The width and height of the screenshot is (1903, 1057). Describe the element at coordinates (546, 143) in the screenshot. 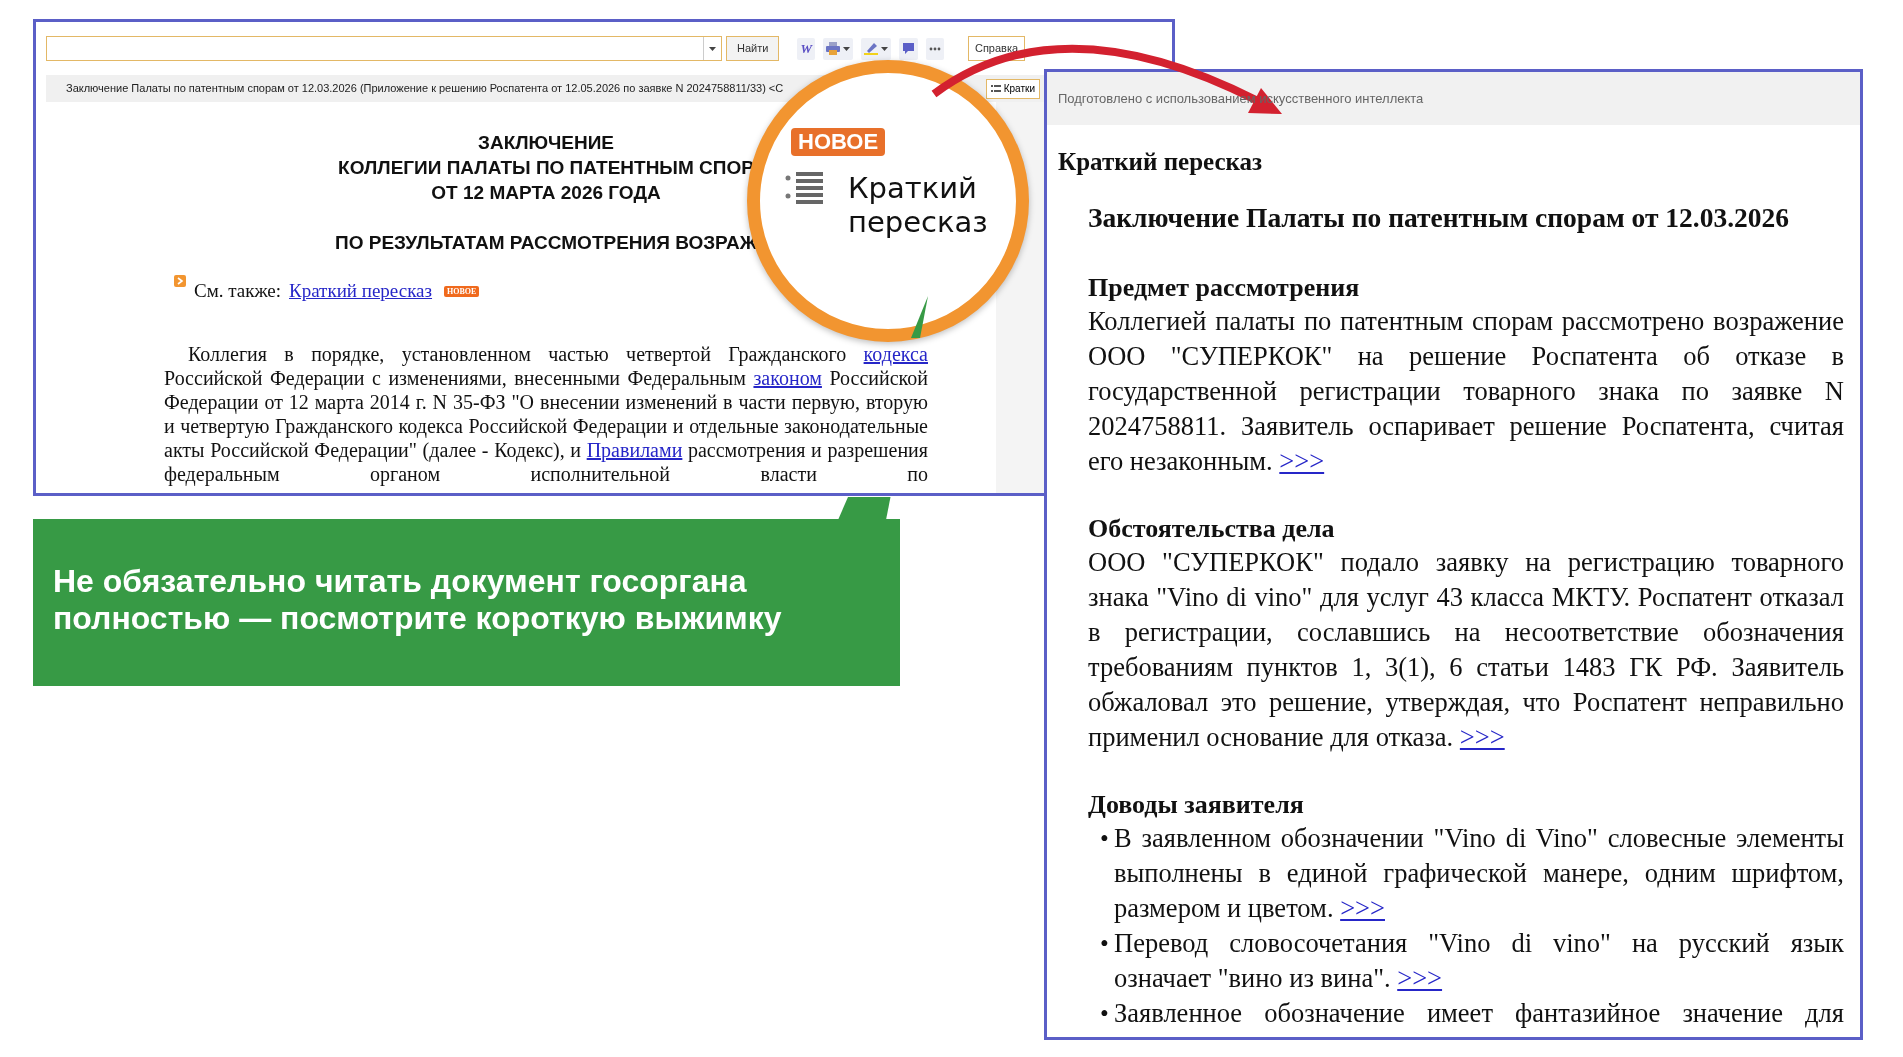

I see `document-heading: ЗАКЛЮЧЕНИЕ` at that location.